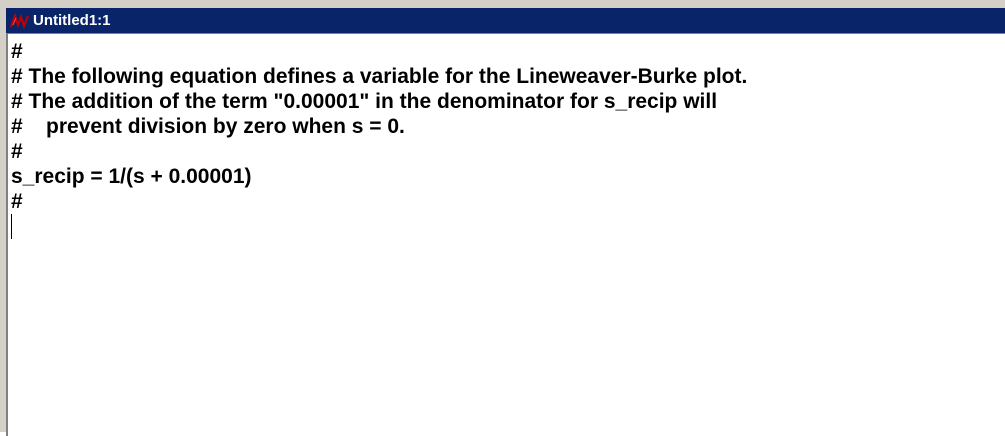 This screenshot has width=1005, height=436. What do you see at coordinates (508, 226) in the screenshot?
I see `editor-cursor-line` at bounding box center [508, 226].